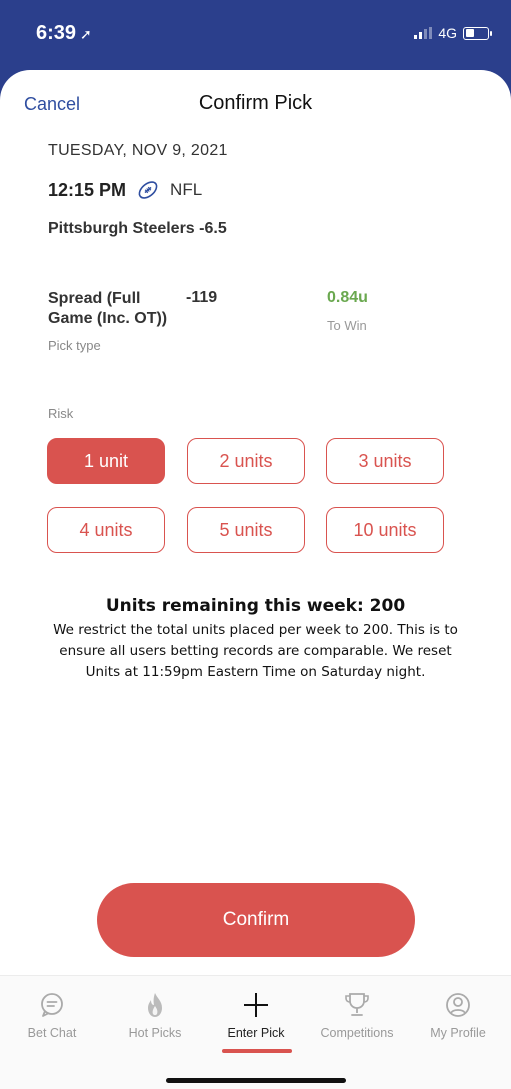 Image resolution: width=511 pixels, height=1089 pixels. I want to click on risk-option-3-units: 3 units, so click(385, 461).